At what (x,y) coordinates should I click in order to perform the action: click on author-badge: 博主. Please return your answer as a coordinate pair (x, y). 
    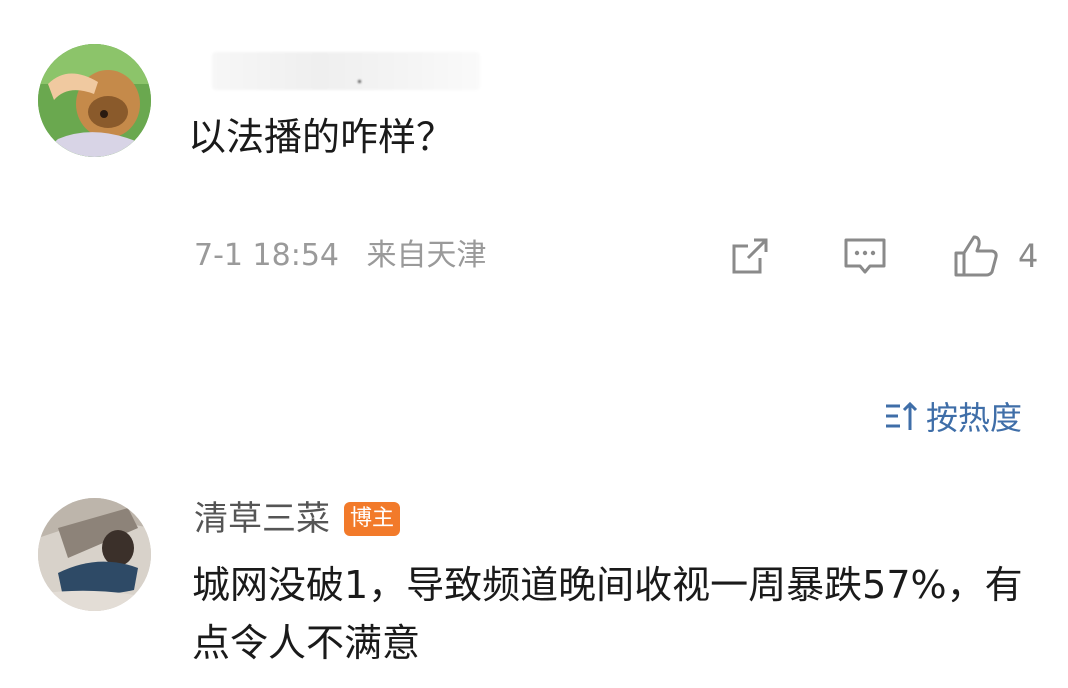
    Looking at the image, I should click on (372, 519).